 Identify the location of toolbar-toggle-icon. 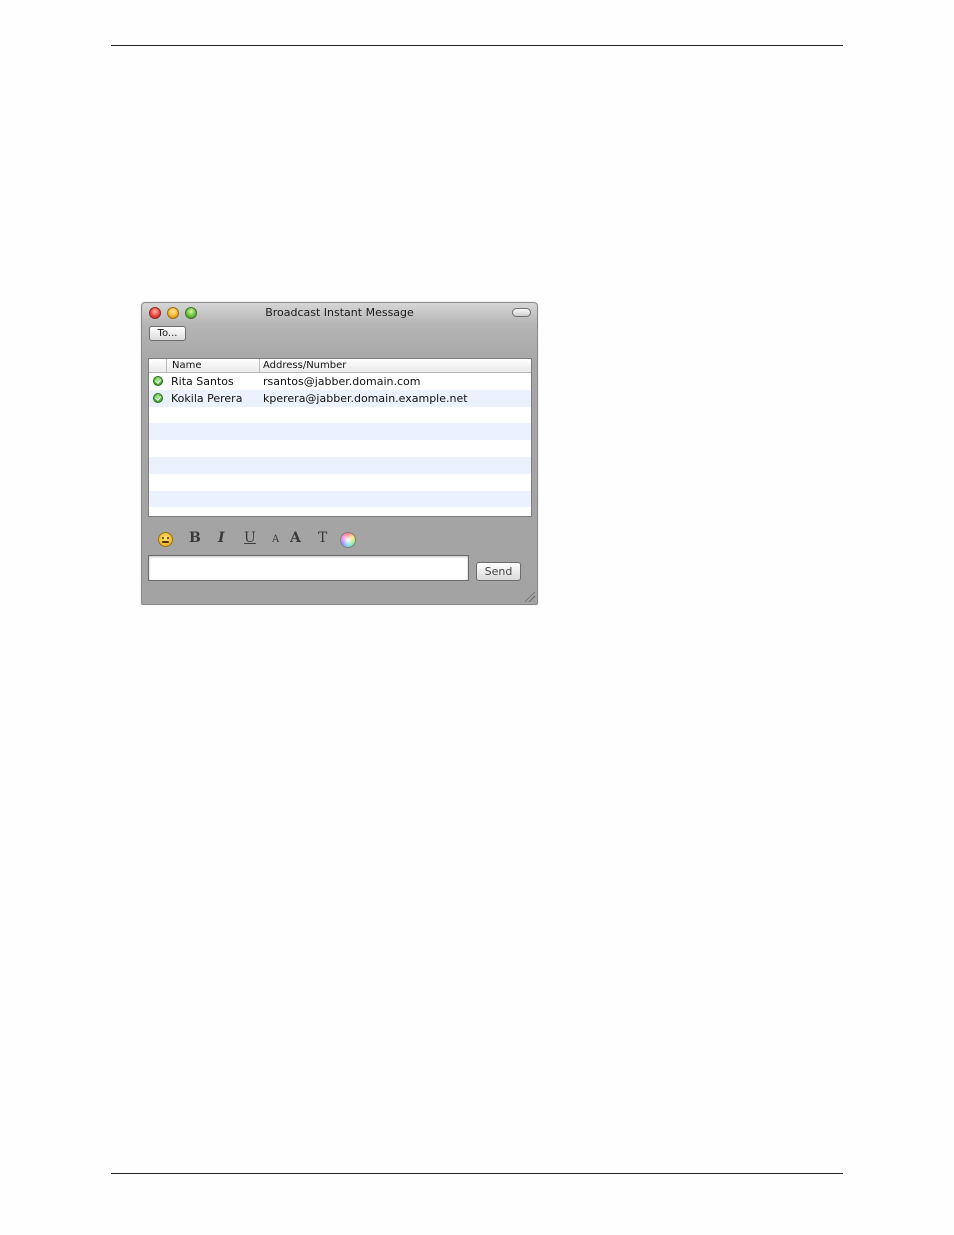
(521, 312).